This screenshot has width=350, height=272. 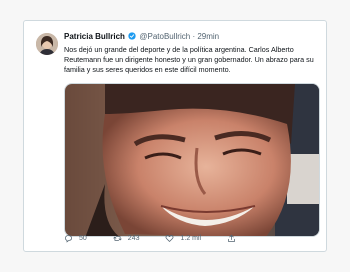 What do you see at coordinates (132, 36) in the screenshot?
I see `verified-badge-icon` at bounding box center [132, 36].